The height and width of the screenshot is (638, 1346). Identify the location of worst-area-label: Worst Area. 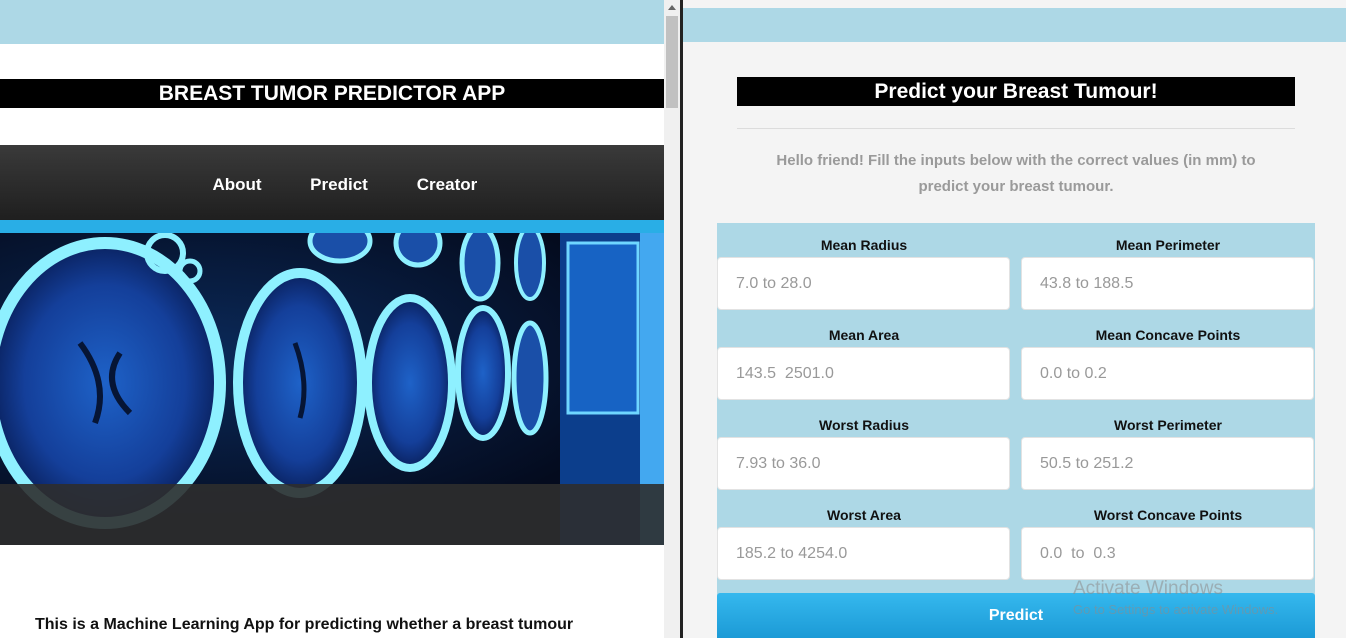
(864, 515).